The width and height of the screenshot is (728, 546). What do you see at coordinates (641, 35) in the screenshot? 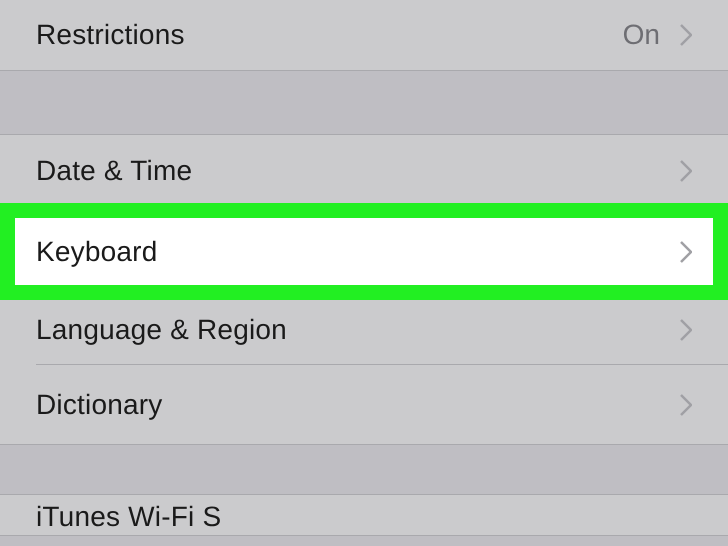
I see `row-value: On` at bounding box center [641, 35].